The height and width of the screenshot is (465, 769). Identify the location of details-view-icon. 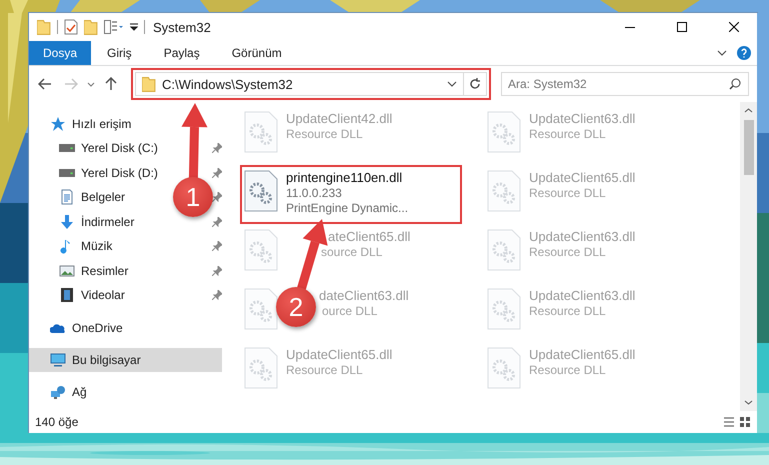
(729, 422).